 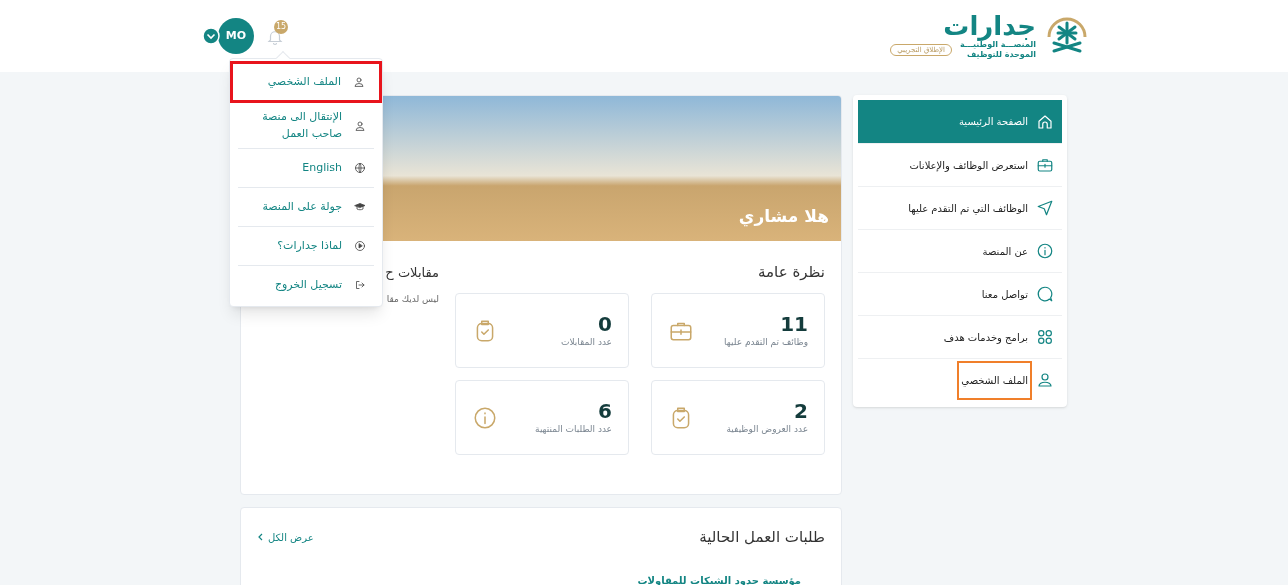 What do you see at coordinates (960, 207) in the screenshot?
I see `sidebar-item: الوظائف التي تم التقدم عليها` at bounding box center [960, 207].